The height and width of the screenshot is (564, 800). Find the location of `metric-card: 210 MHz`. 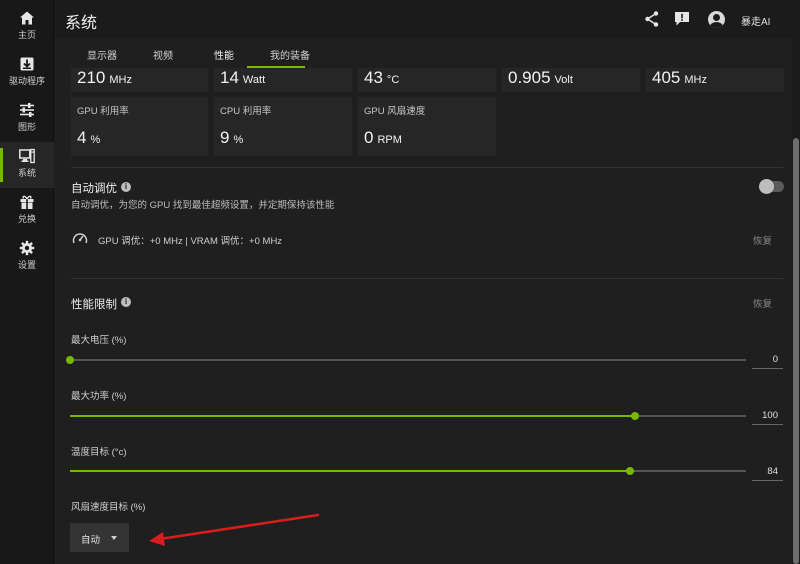

metric-card: 210 MHz is located at coordinates (139, 80).